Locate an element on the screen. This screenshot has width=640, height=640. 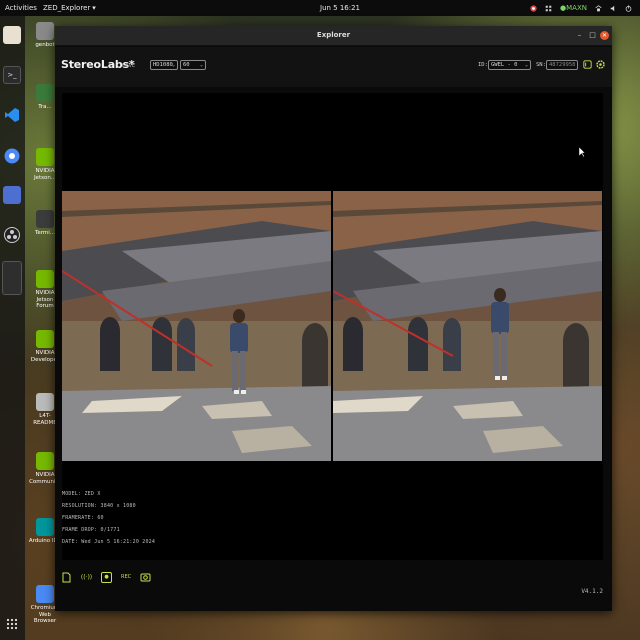
file-icon is located at coordinates (66, 577).